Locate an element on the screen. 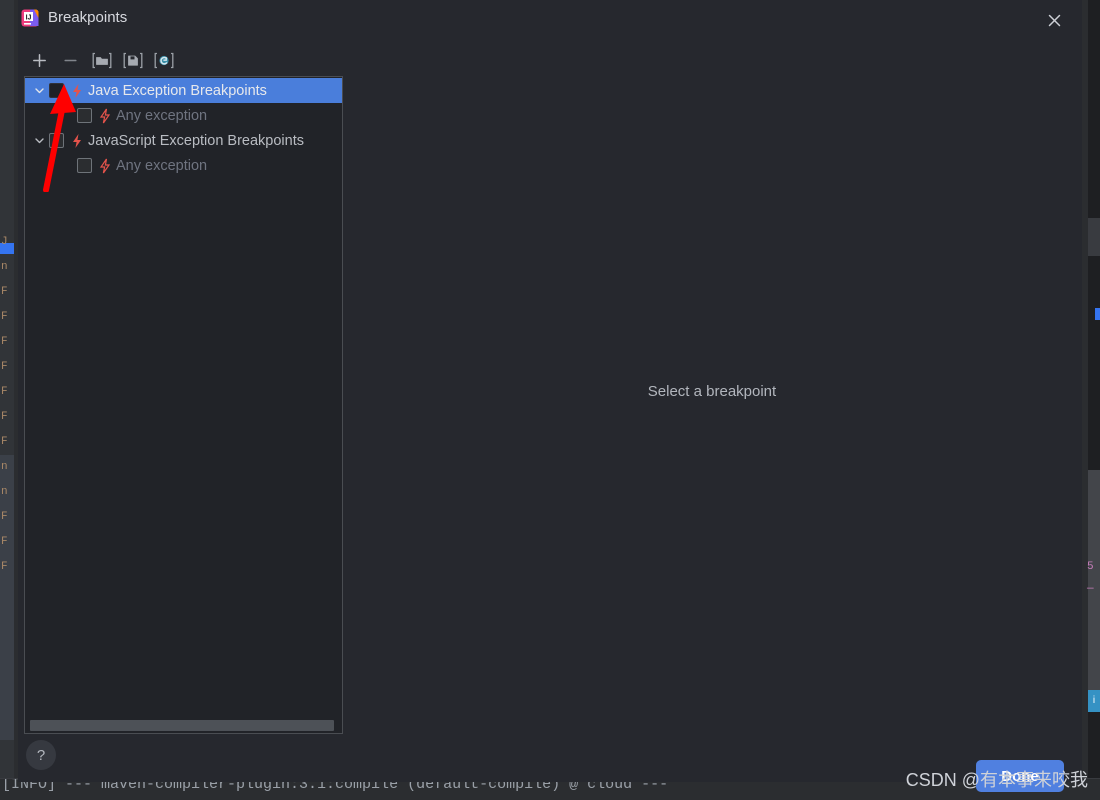 The height and width of the screenshot is (800, 1100). breakpoints-tree-list: Java Exception Breakpoints Any exception is located at coordinates (183, 127).